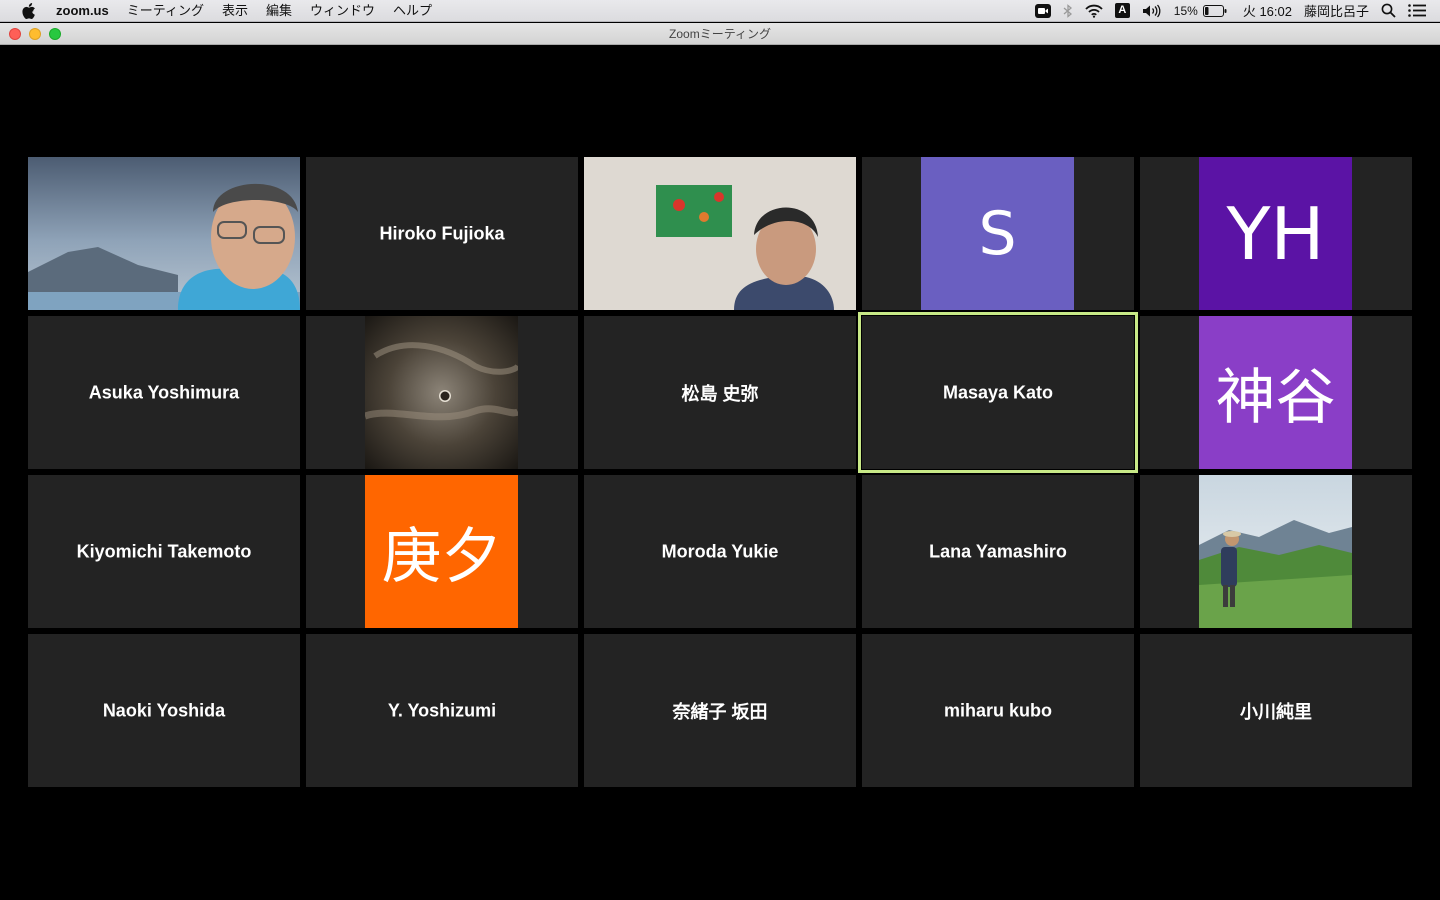 The width and height of the screenshot is (1440, 900). I want to click on menu-view: 表示, so click(235, 11).